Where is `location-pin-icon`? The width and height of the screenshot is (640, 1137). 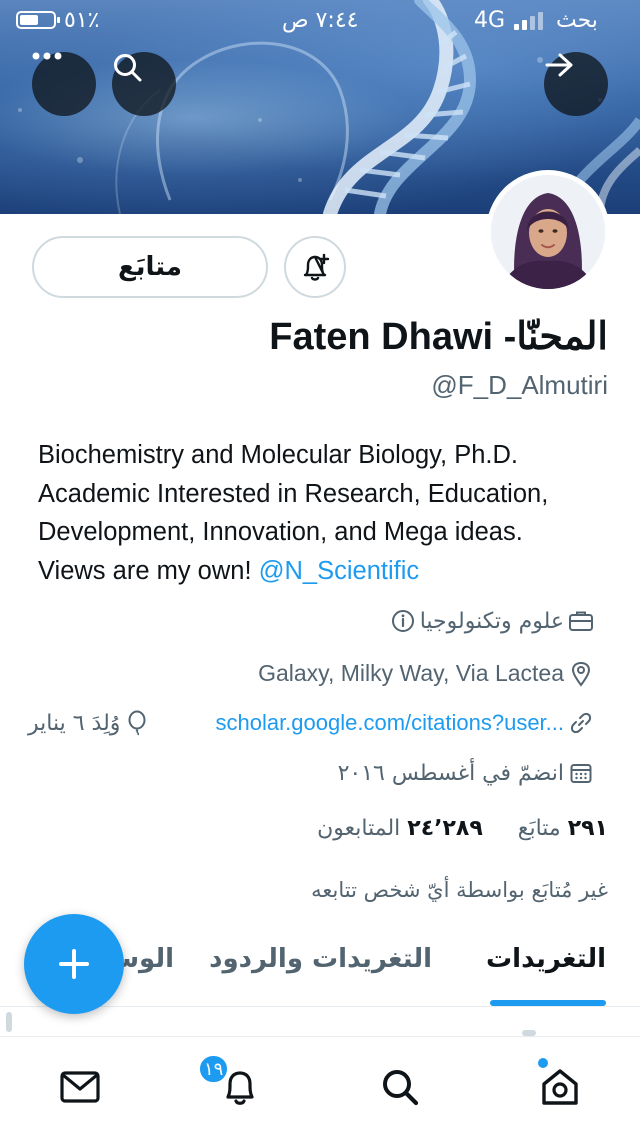
location-pin-icon is located at coordinates (581, 674).